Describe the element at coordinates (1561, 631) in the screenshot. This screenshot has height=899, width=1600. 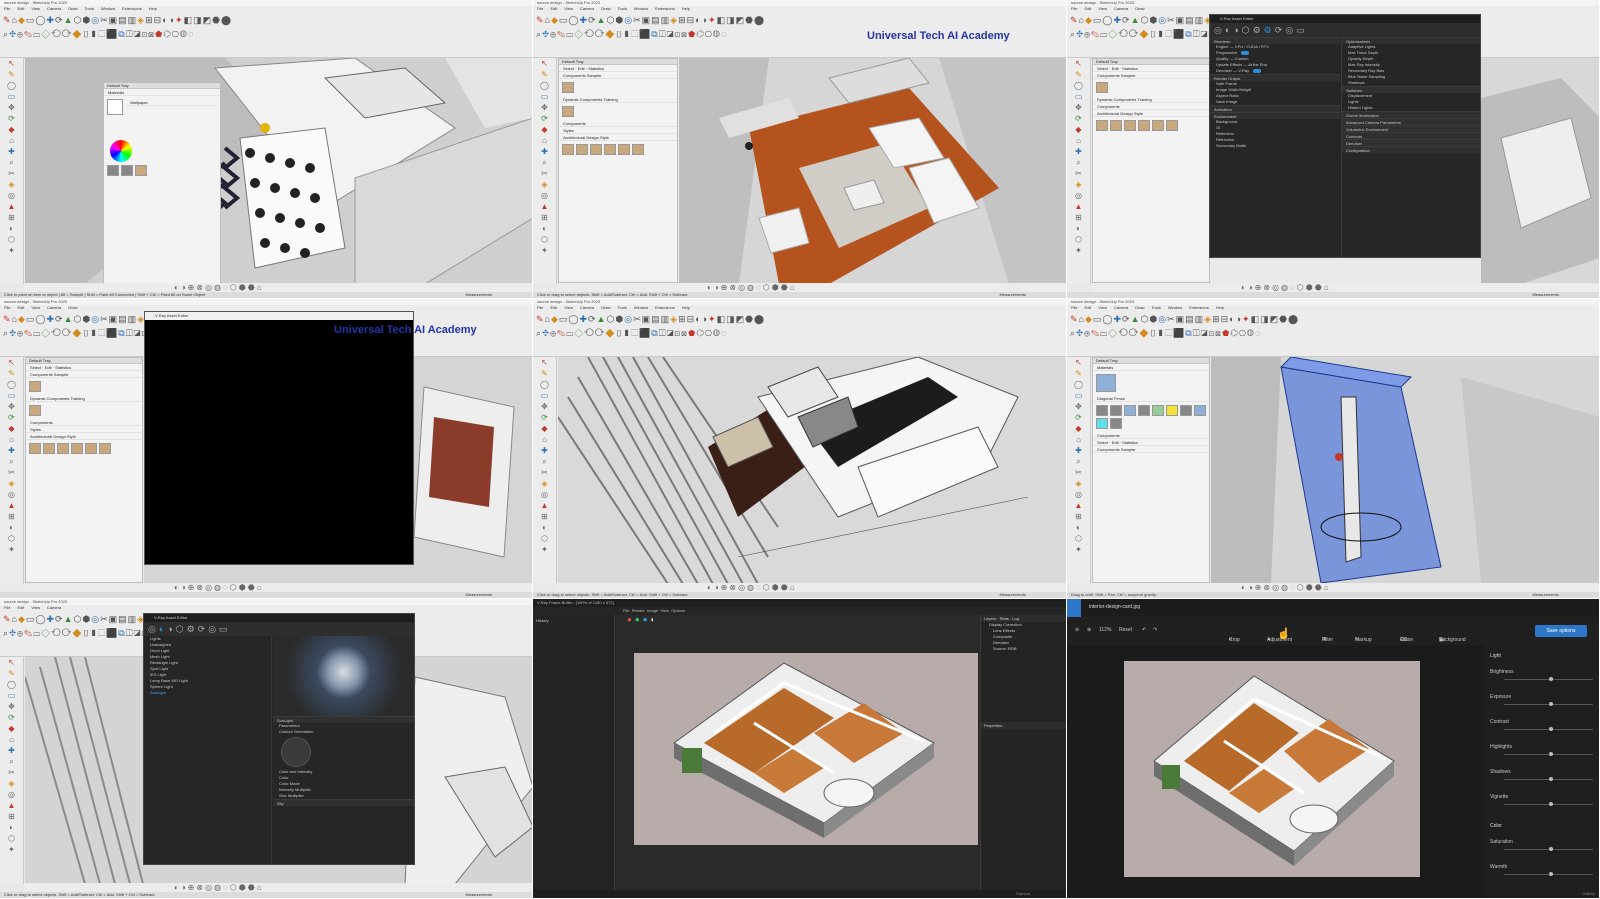
I see `save-options-button: Save options` at that location.